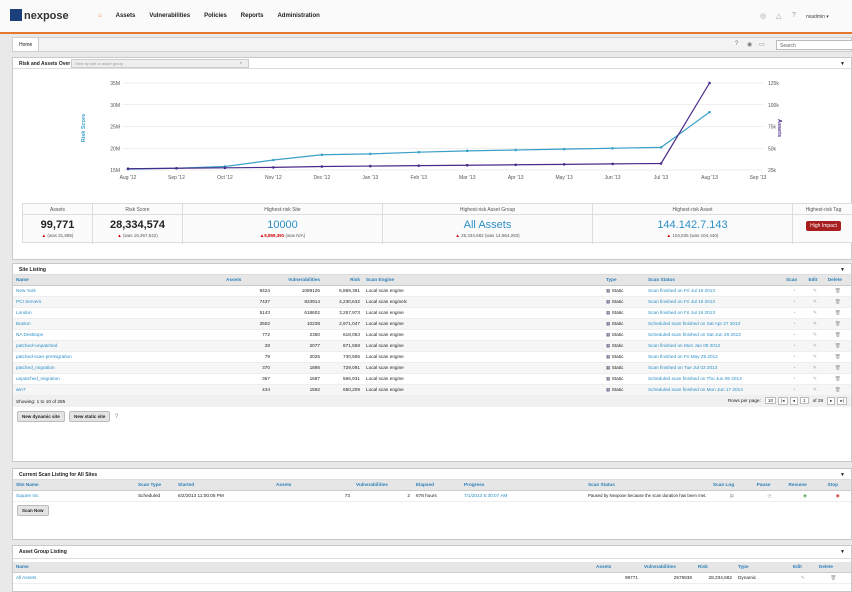 This screenshot has width=852, height=592. Describe the element at coordinates (769, 496) in the screenshot. I see `pause-icon: ◷` at that location.